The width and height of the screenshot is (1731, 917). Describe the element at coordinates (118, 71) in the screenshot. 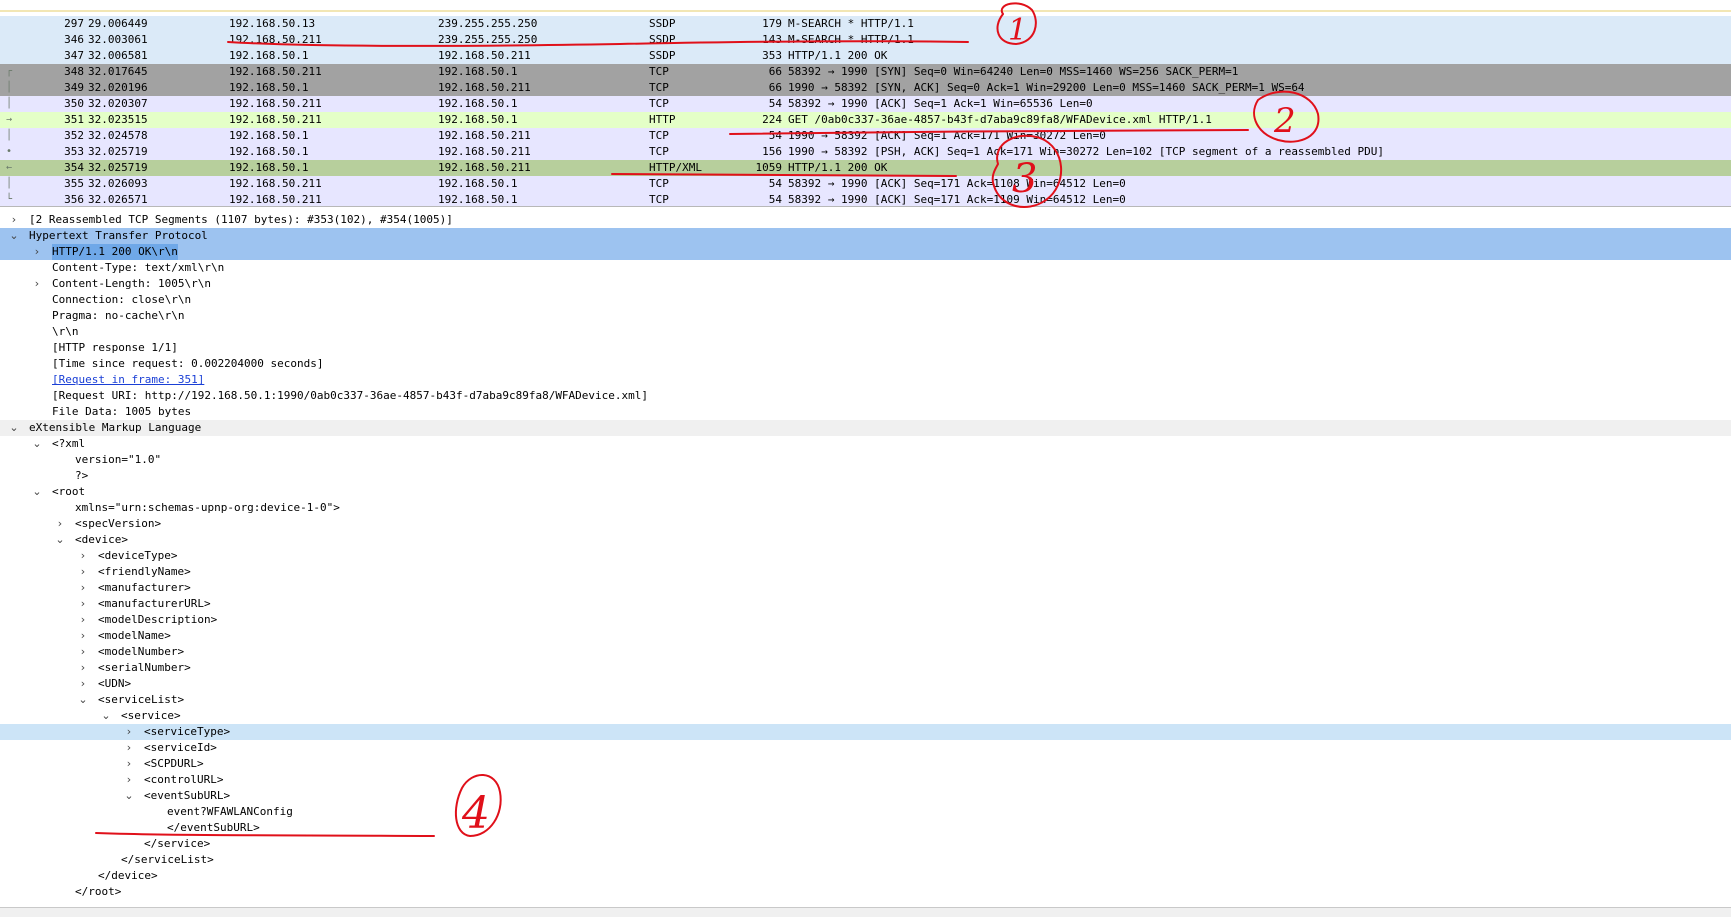

I see `packet-time: 32.017645` at that location.